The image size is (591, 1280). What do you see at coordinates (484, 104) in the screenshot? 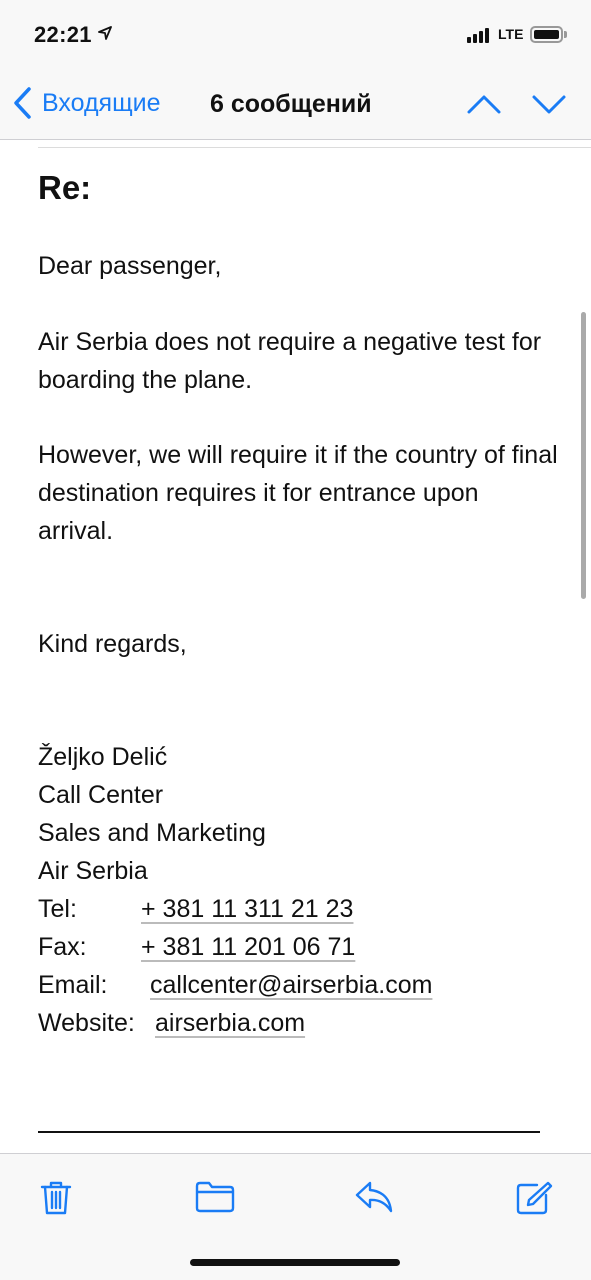
I see `chevron-up-icon` at bounding box center [484, 104].